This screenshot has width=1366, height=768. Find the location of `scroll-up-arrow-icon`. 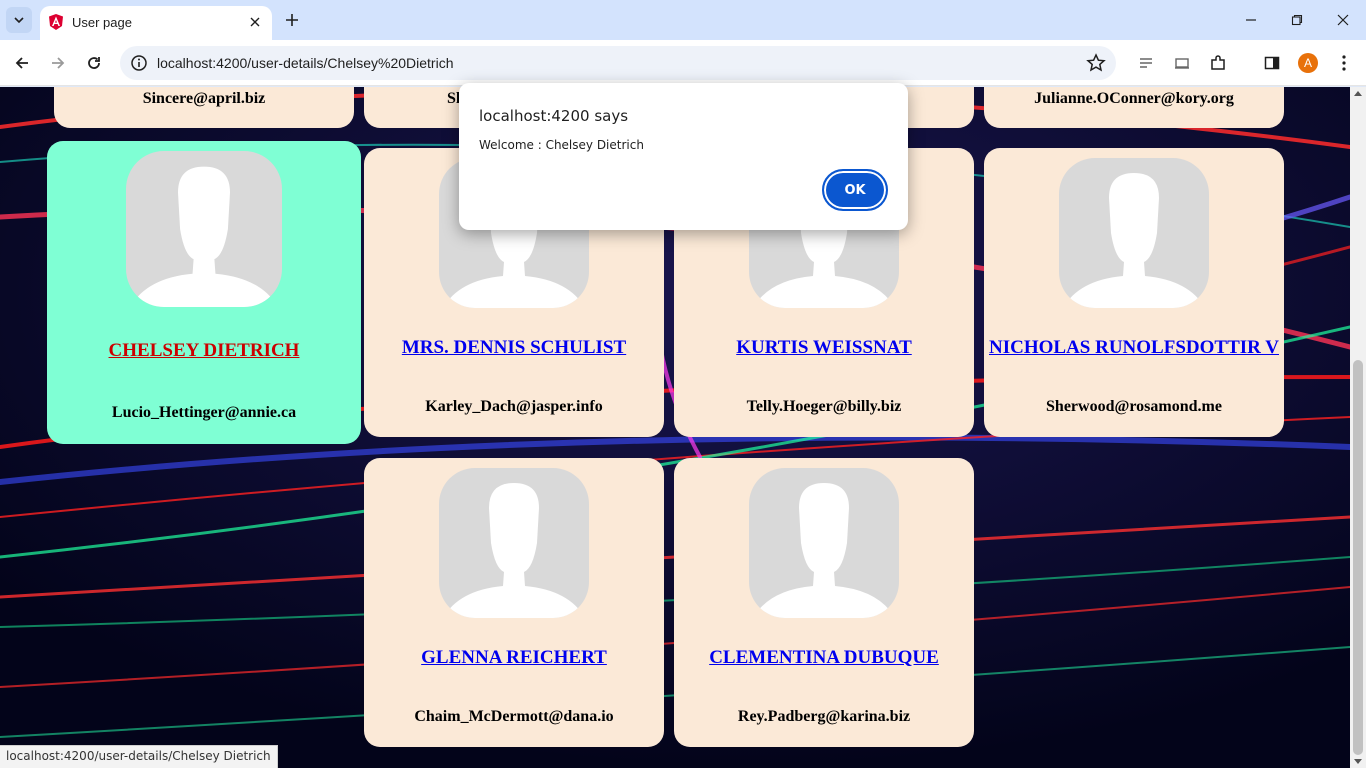

scroll-up-arrow-icon is located at coordinates (1358, 93).